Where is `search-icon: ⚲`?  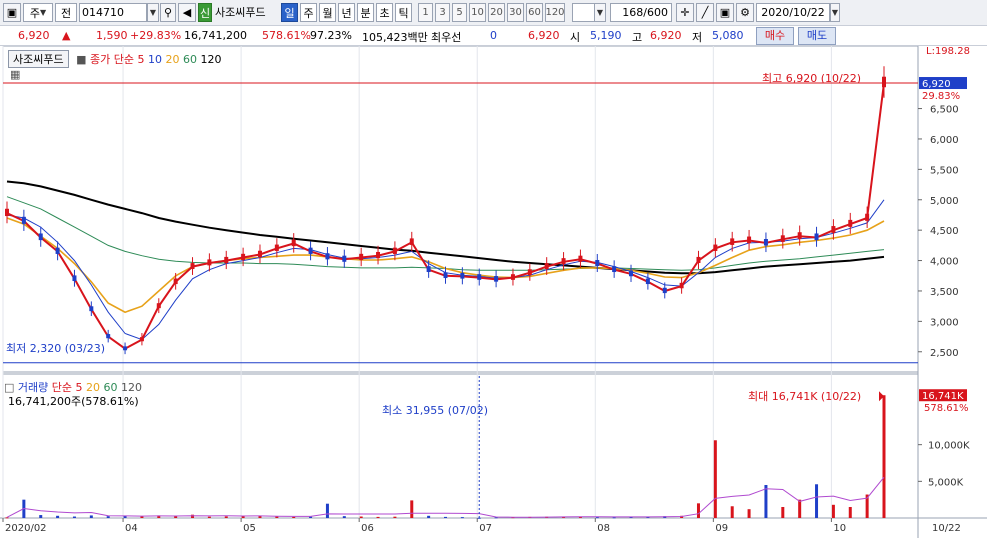
search-icon: ⚲ is located at coordinates (168, 12).